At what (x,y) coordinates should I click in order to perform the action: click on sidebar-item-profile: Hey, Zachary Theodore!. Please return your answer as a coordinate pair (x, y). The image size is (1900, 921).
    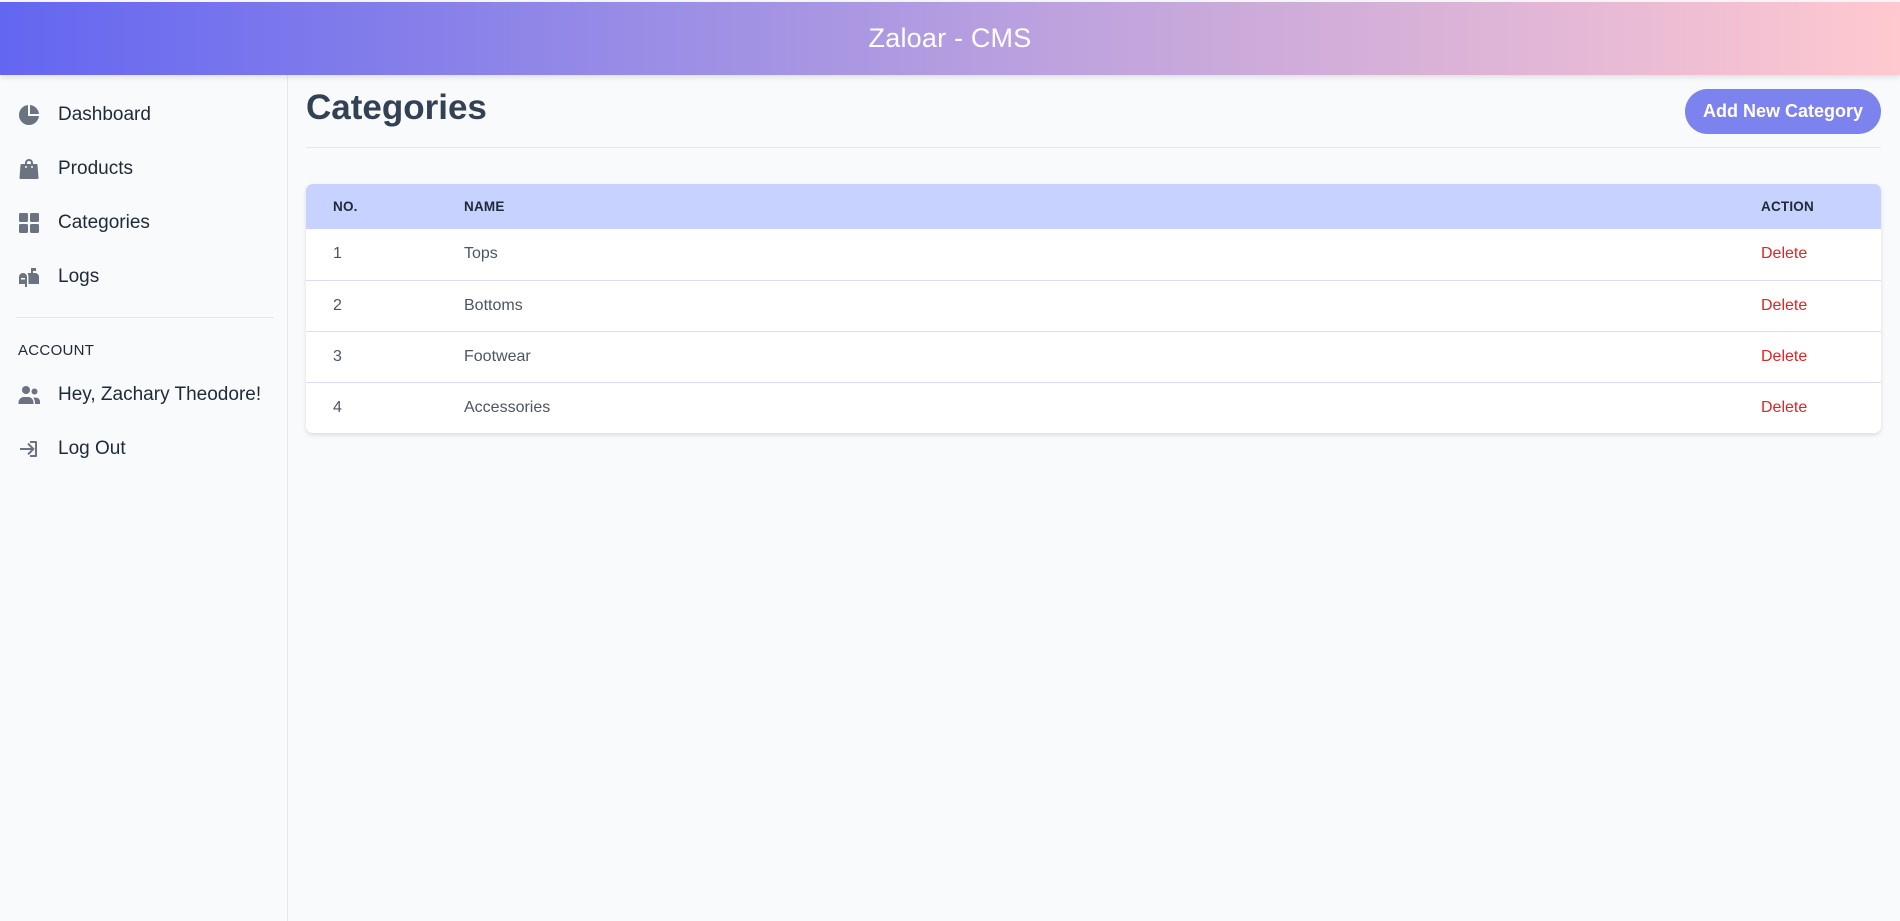
    Looking at the image, I should click on (144, 395).